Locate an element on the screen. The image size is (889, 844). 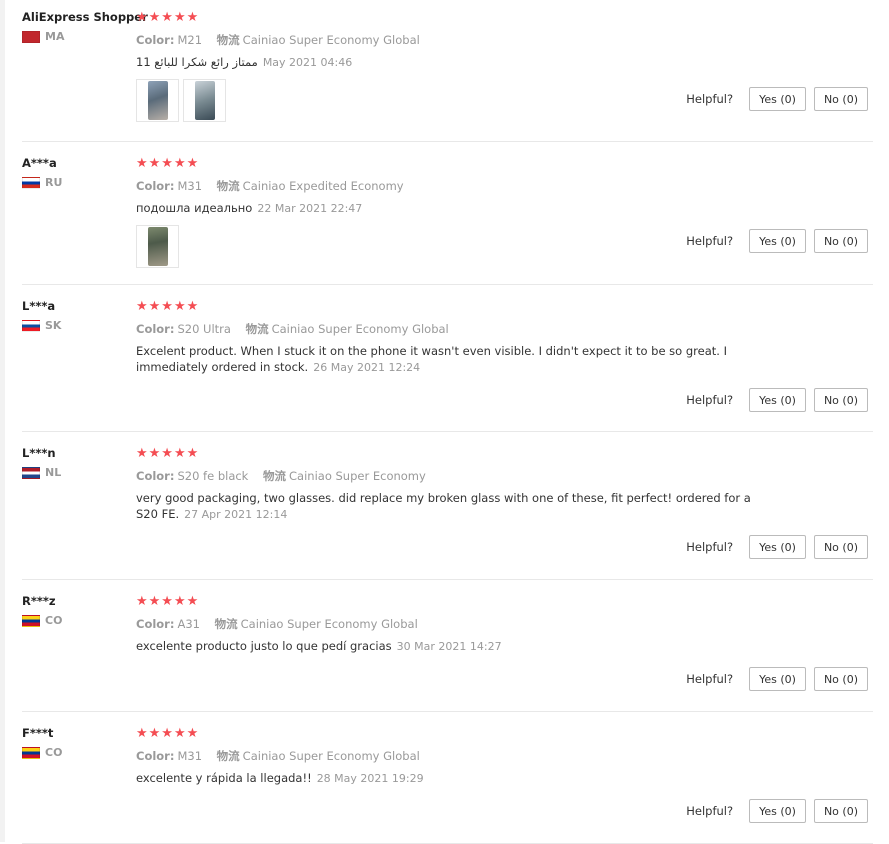
review-content: excelente y rápida la llegada!! is located at coordinates (224, 778).